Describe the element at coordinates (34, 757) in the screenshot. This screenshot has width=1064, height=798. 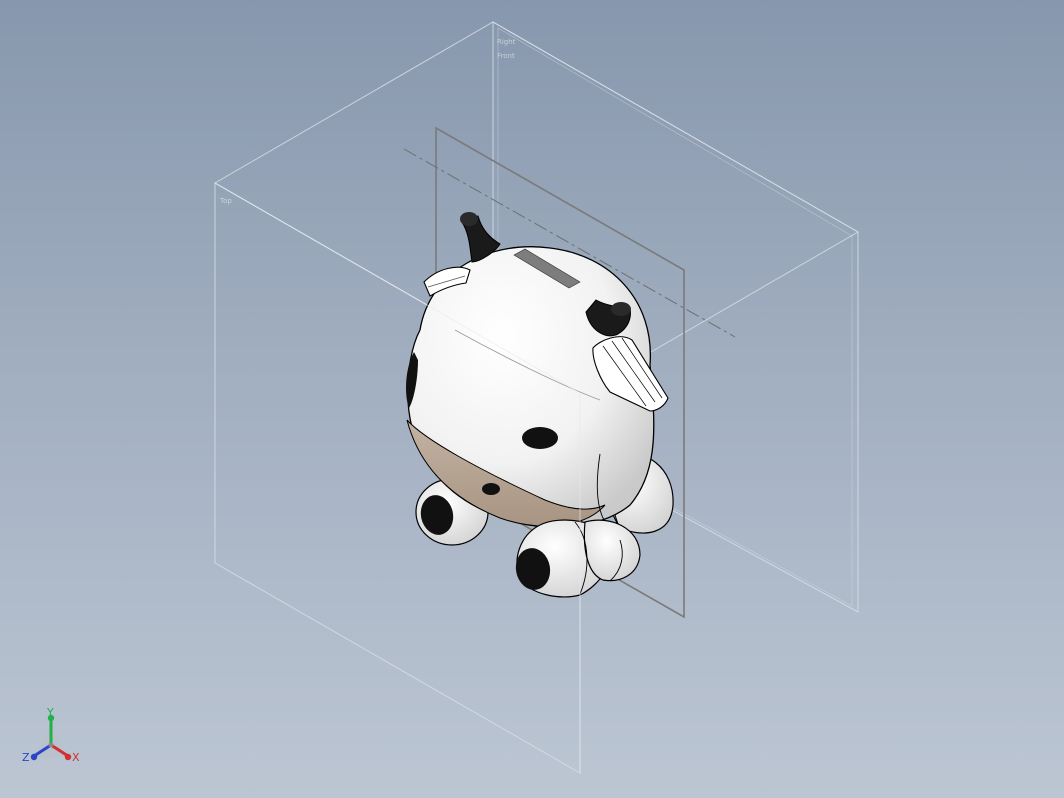
I see `z-axis-tip` at that location.